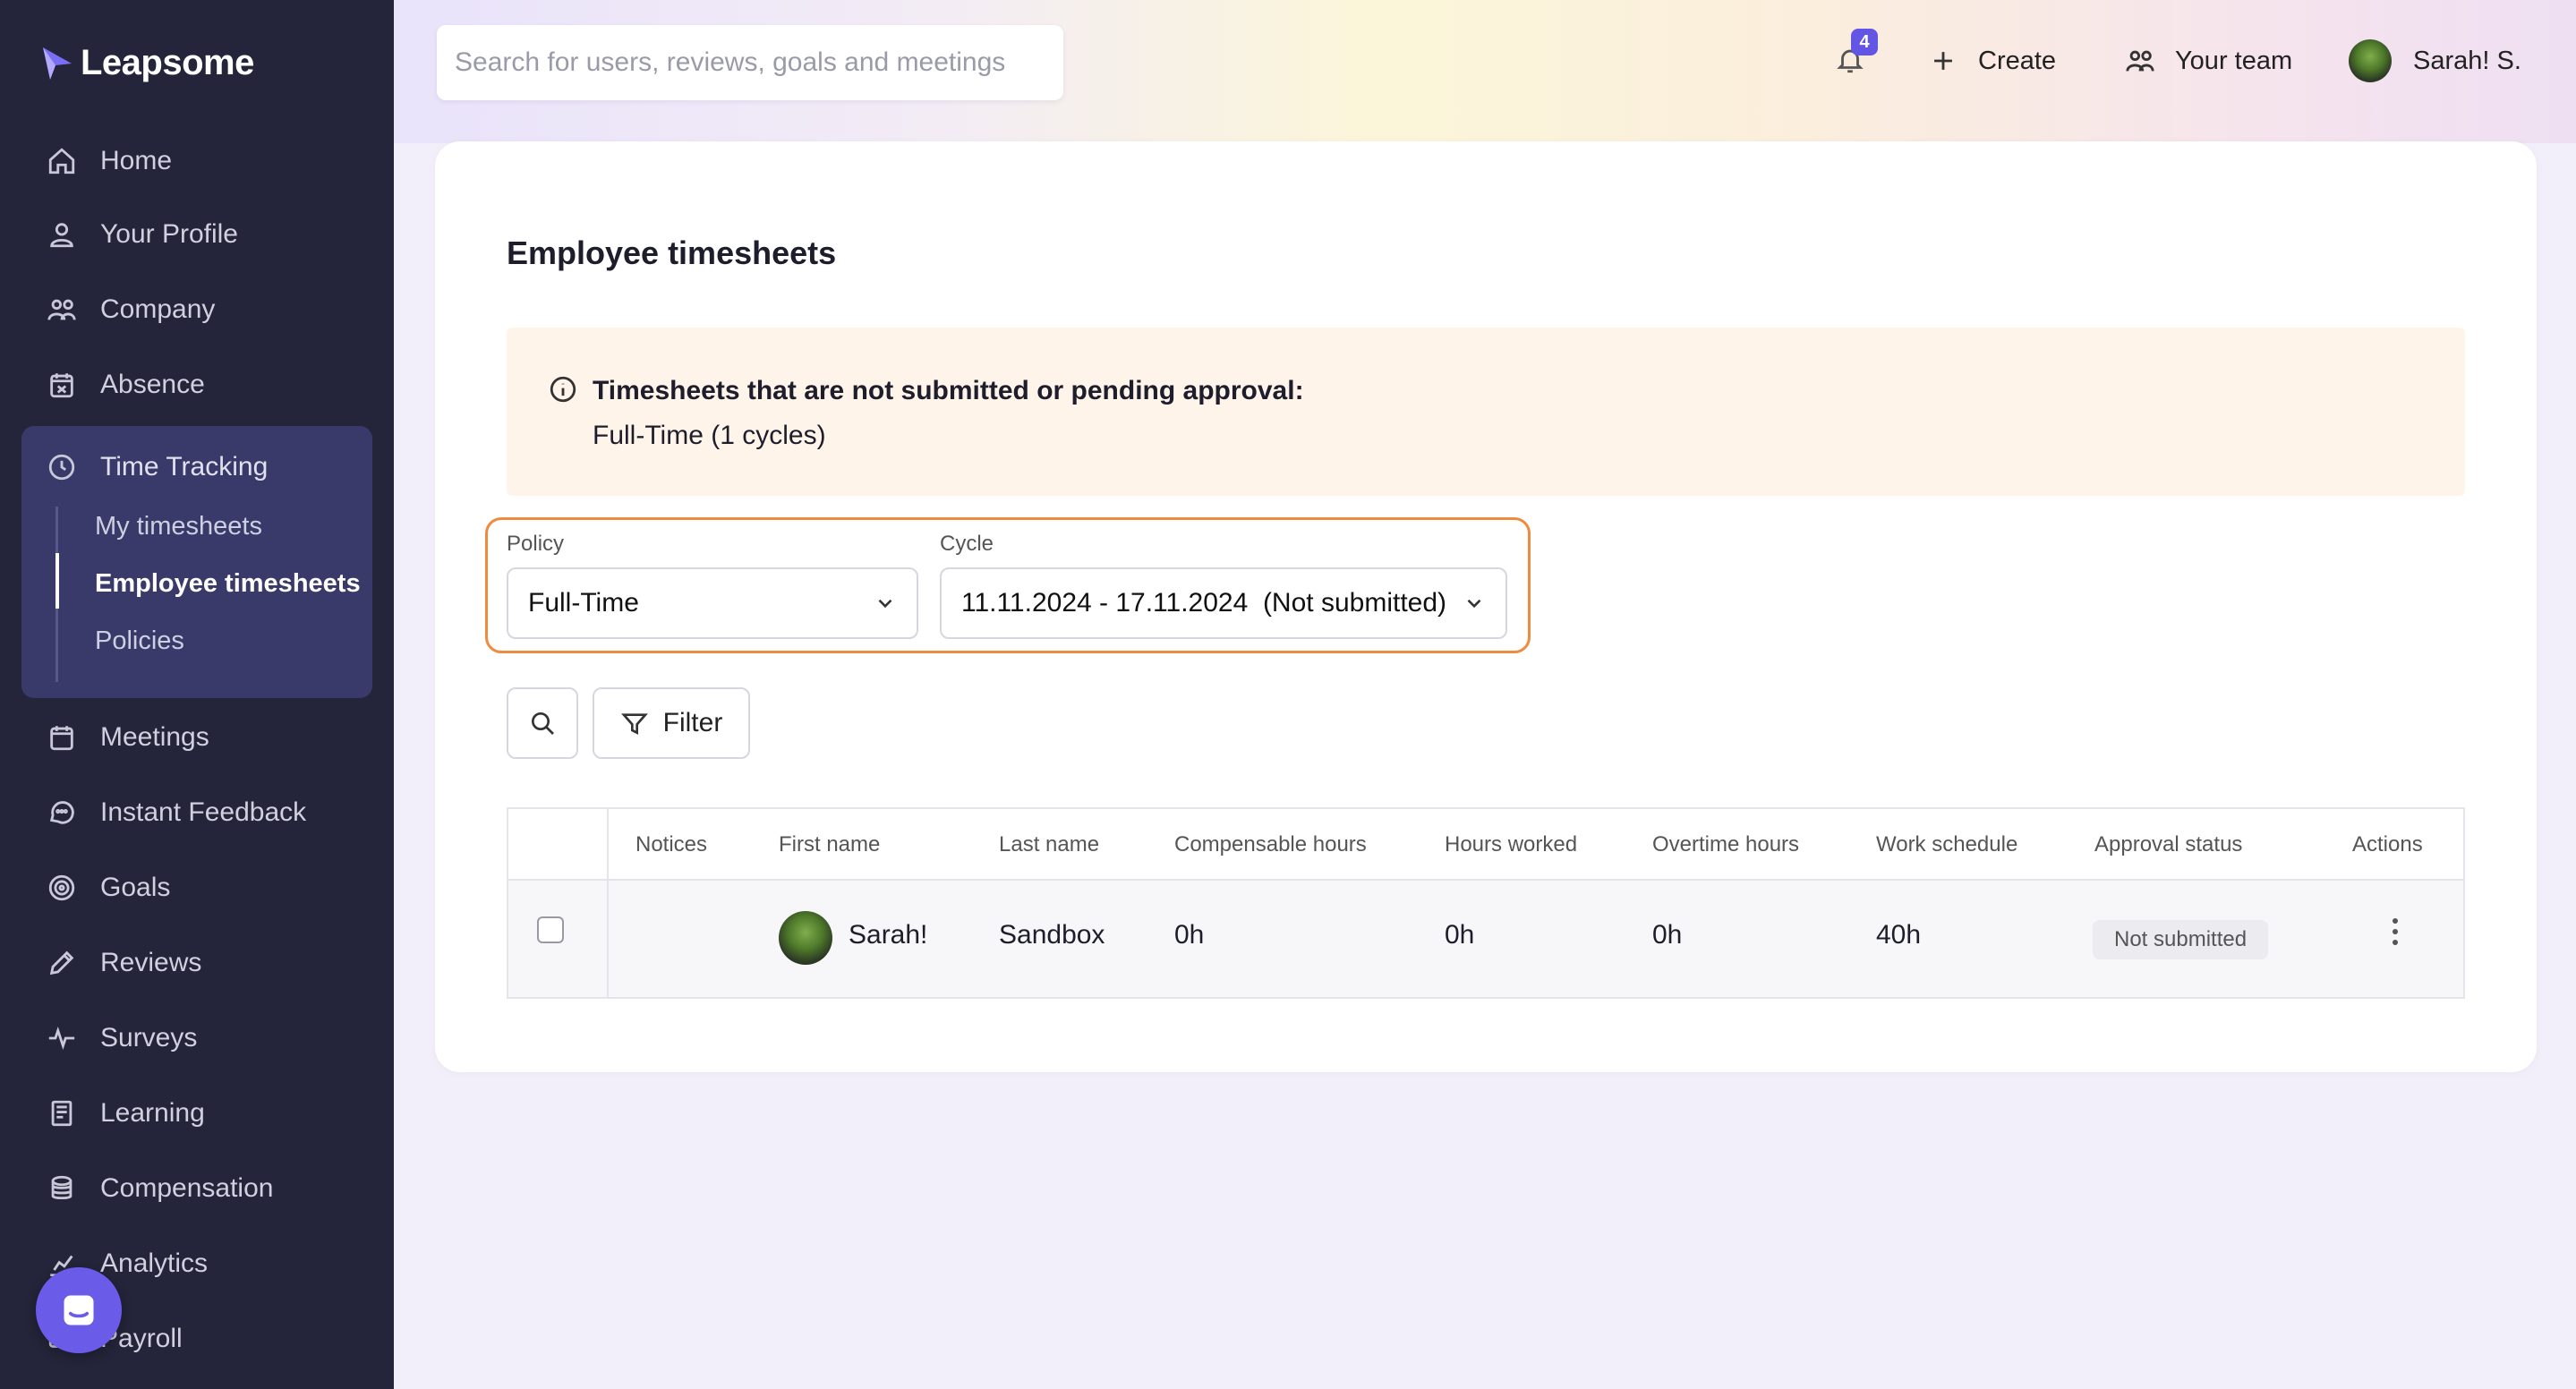 The image size is (2576, 1389). What do you see at coordinates (1485, 71) in the screenshot?
I see `top-header: 4 Create Your team Sarah! S.` at bounding box center [1485, 71].